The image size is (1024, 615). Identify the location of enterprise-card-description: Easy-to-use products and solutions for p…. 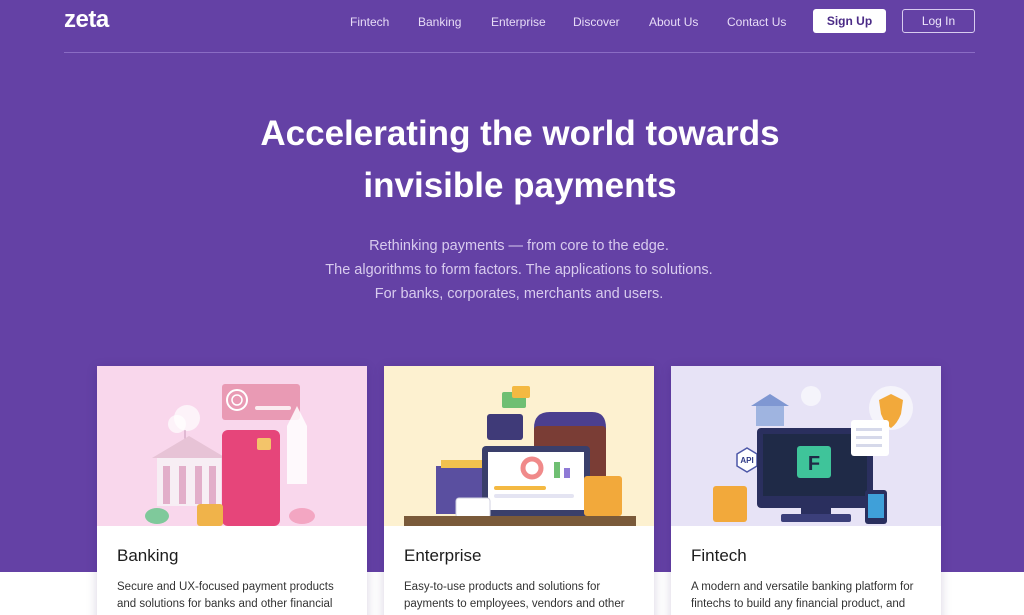
(521, 596).